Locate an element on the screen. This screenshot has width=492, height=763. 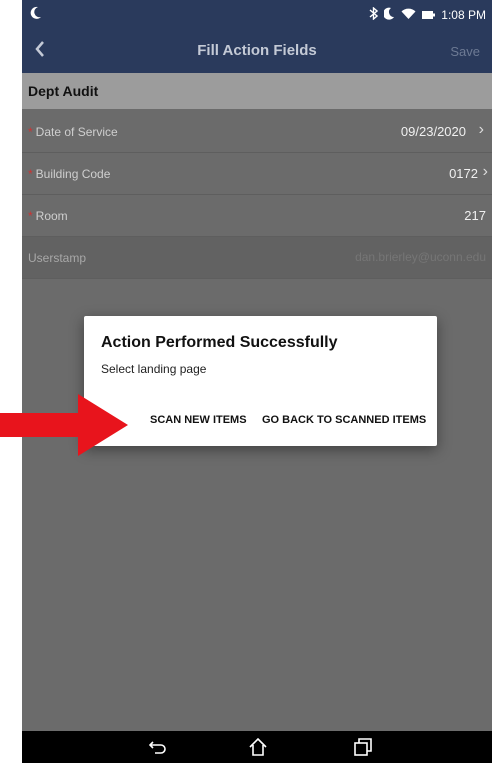
page-title: Fill Action Fields is located at coordinates (257, 50).